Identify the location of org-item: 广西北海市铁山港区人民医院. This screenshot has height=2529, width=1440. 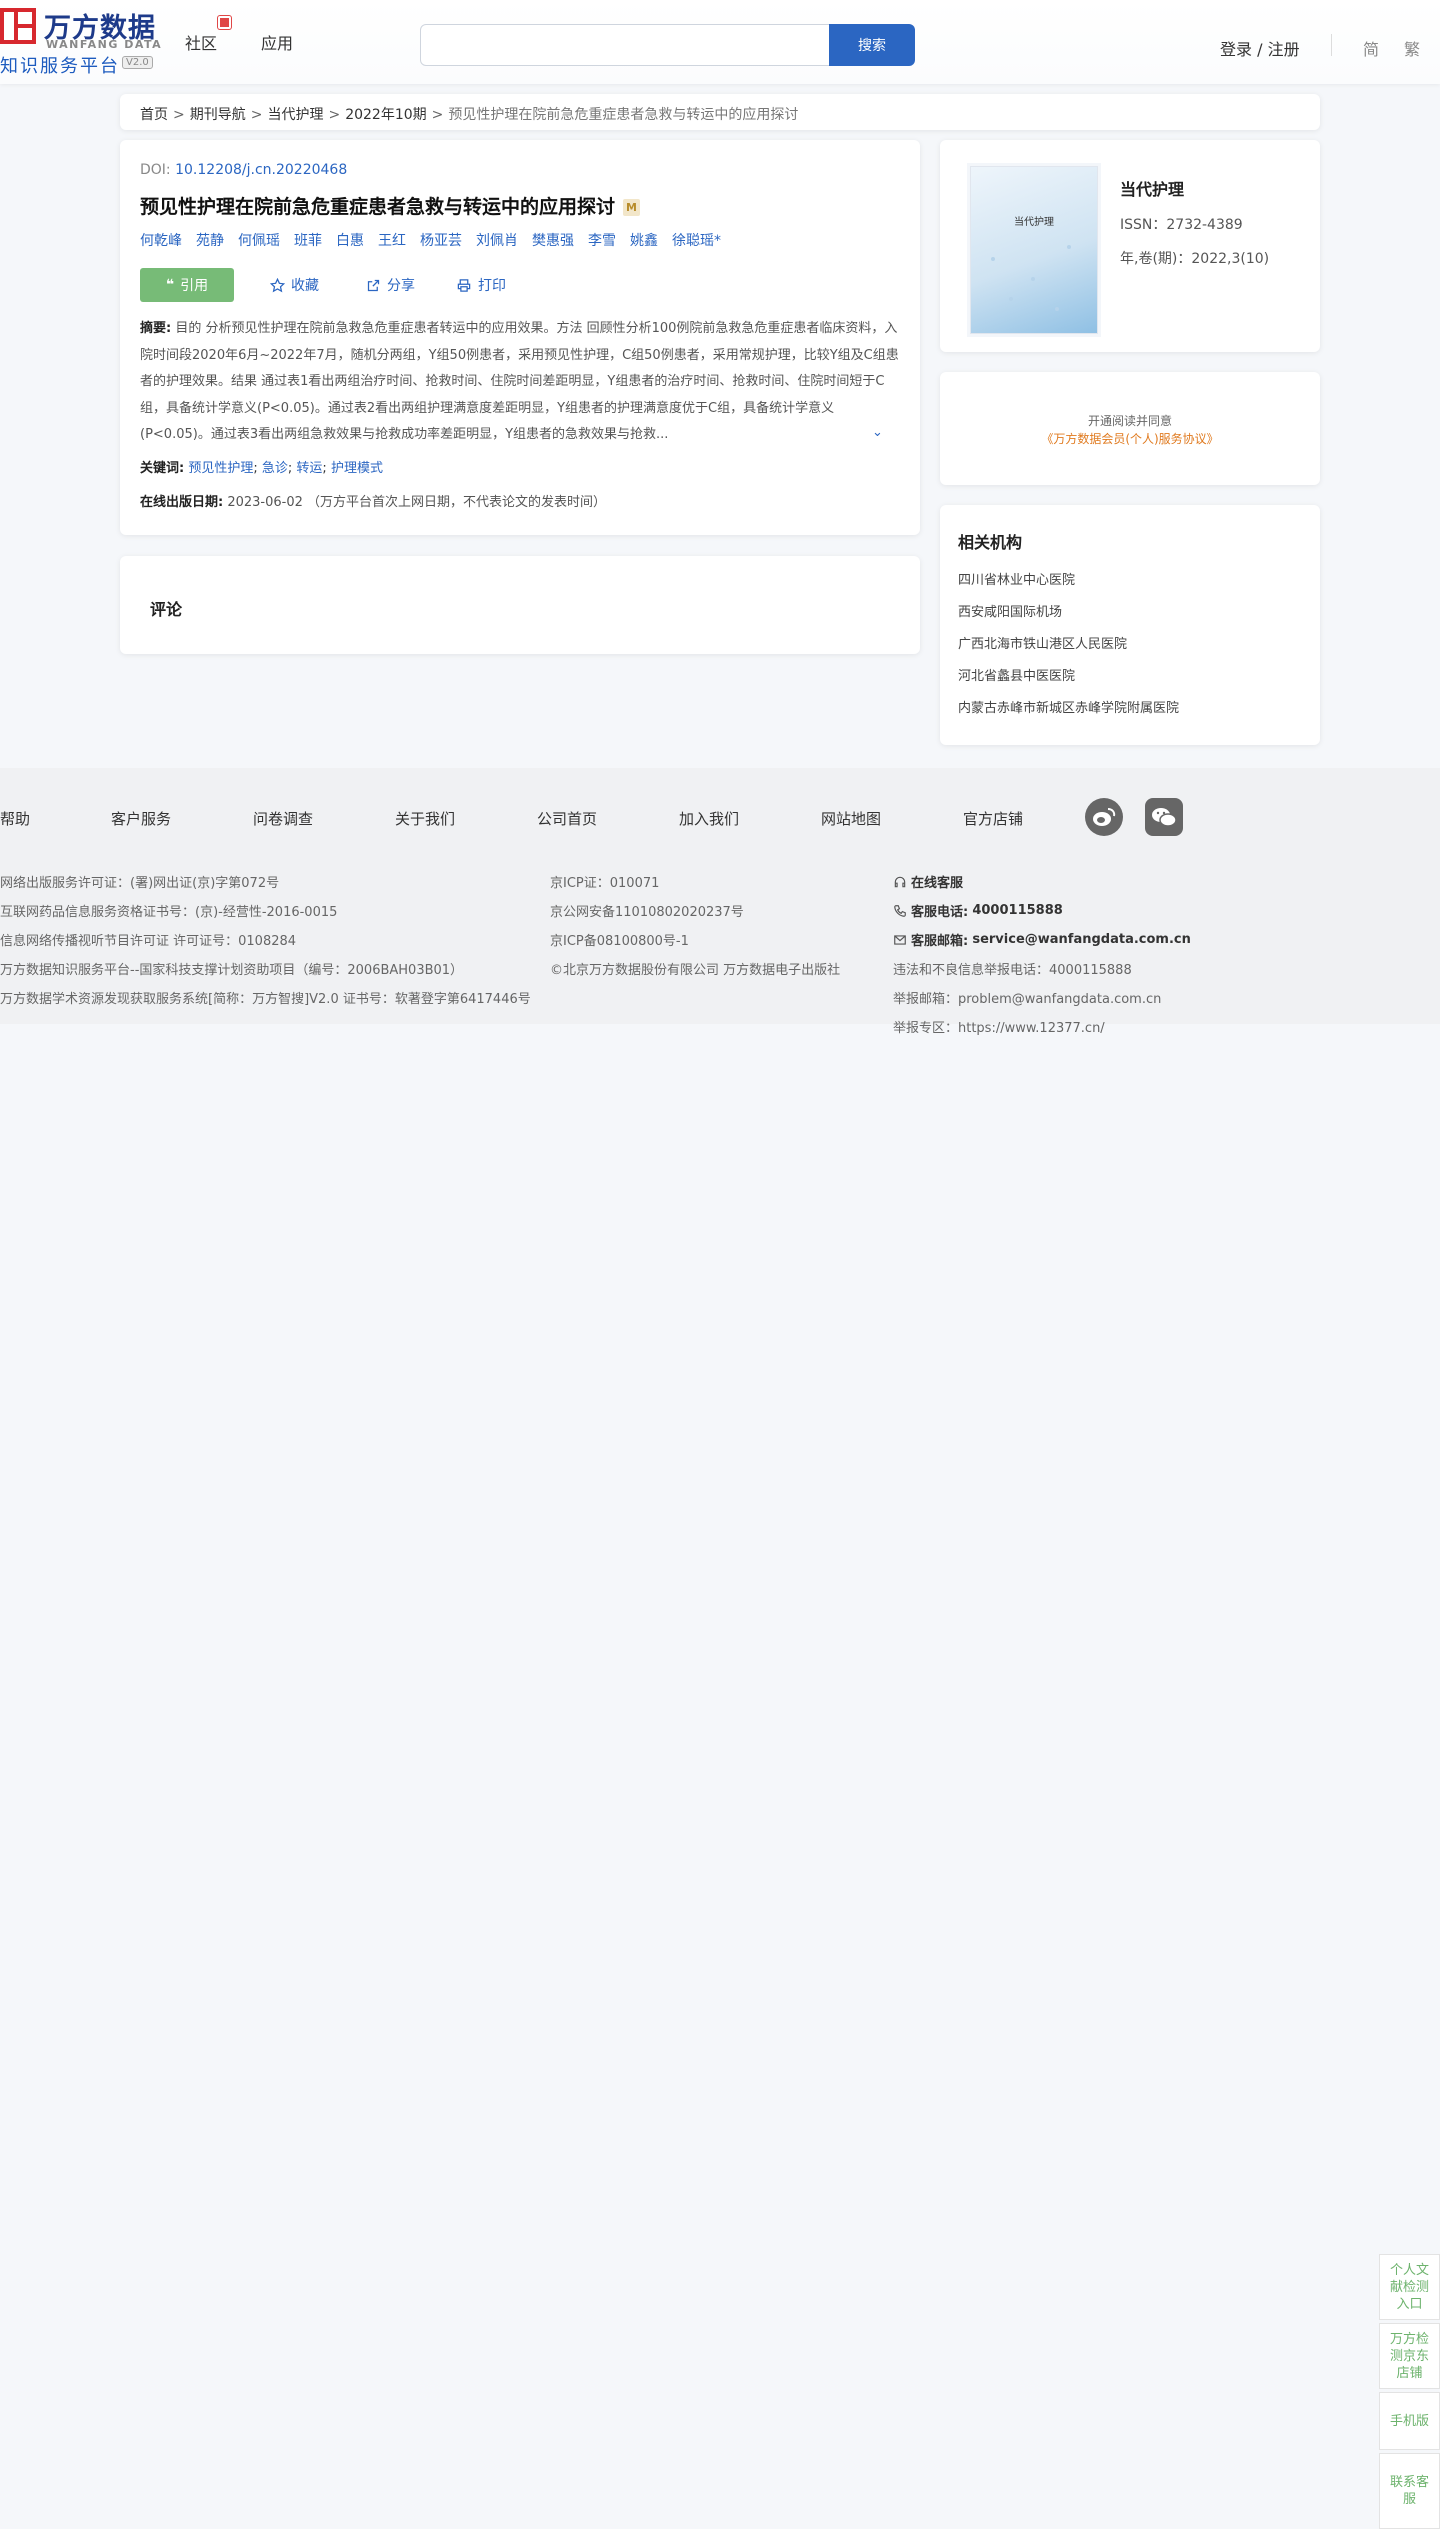
(1068, 649).